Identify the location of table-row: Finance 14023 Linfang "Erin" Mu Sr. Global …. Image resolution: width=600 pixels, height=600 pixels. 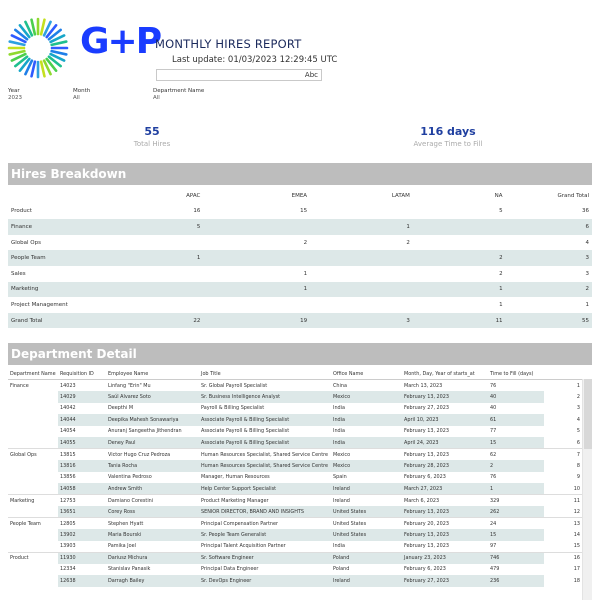
(295, 385).